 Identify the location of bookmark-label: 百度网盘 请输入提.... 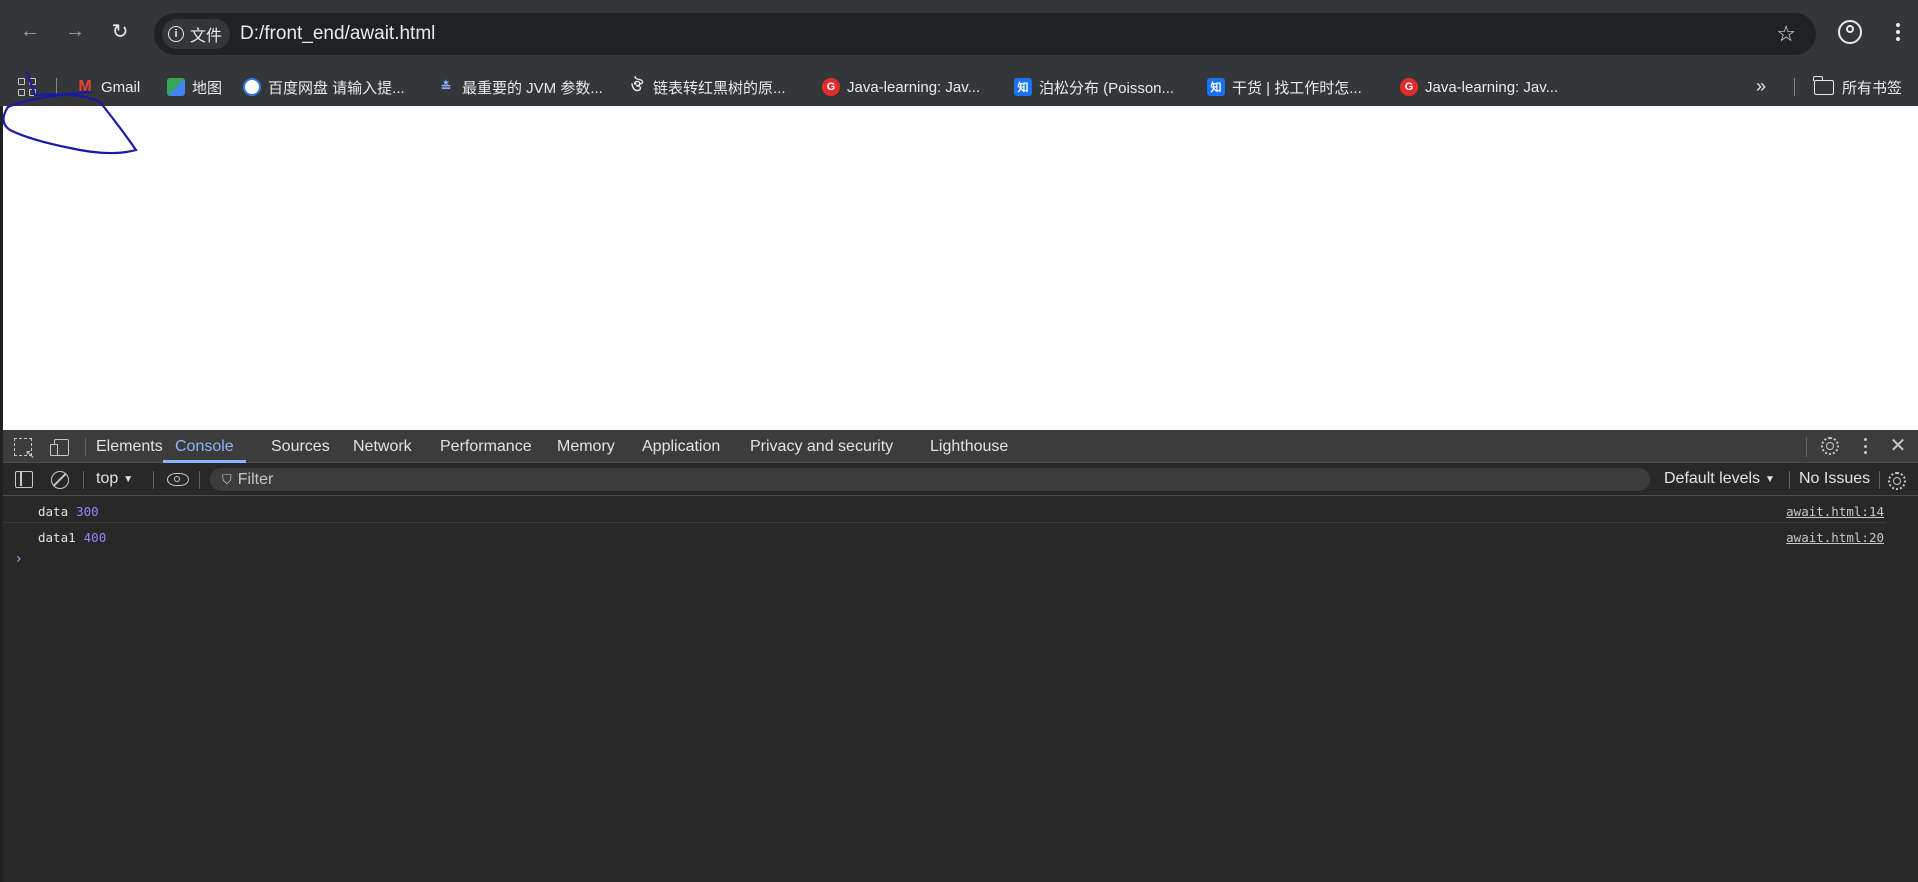
(336, 88).